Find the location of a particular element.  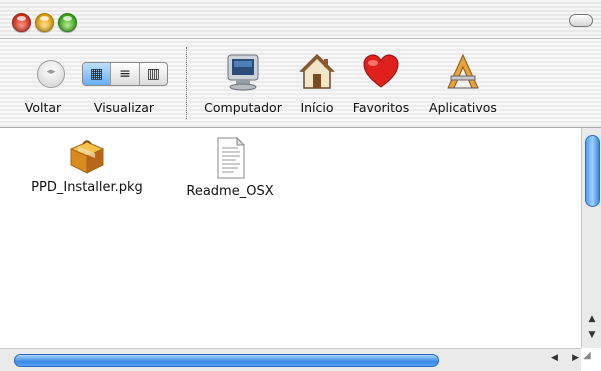

minimize-button is located at coordinates (44, 22).